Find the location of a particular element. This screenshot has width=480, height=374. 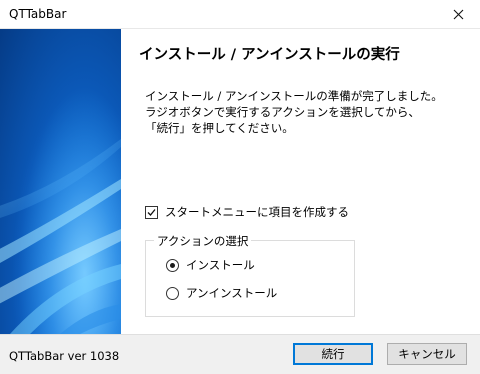

continue-button: 続行 is located at coordinates (333, 354).